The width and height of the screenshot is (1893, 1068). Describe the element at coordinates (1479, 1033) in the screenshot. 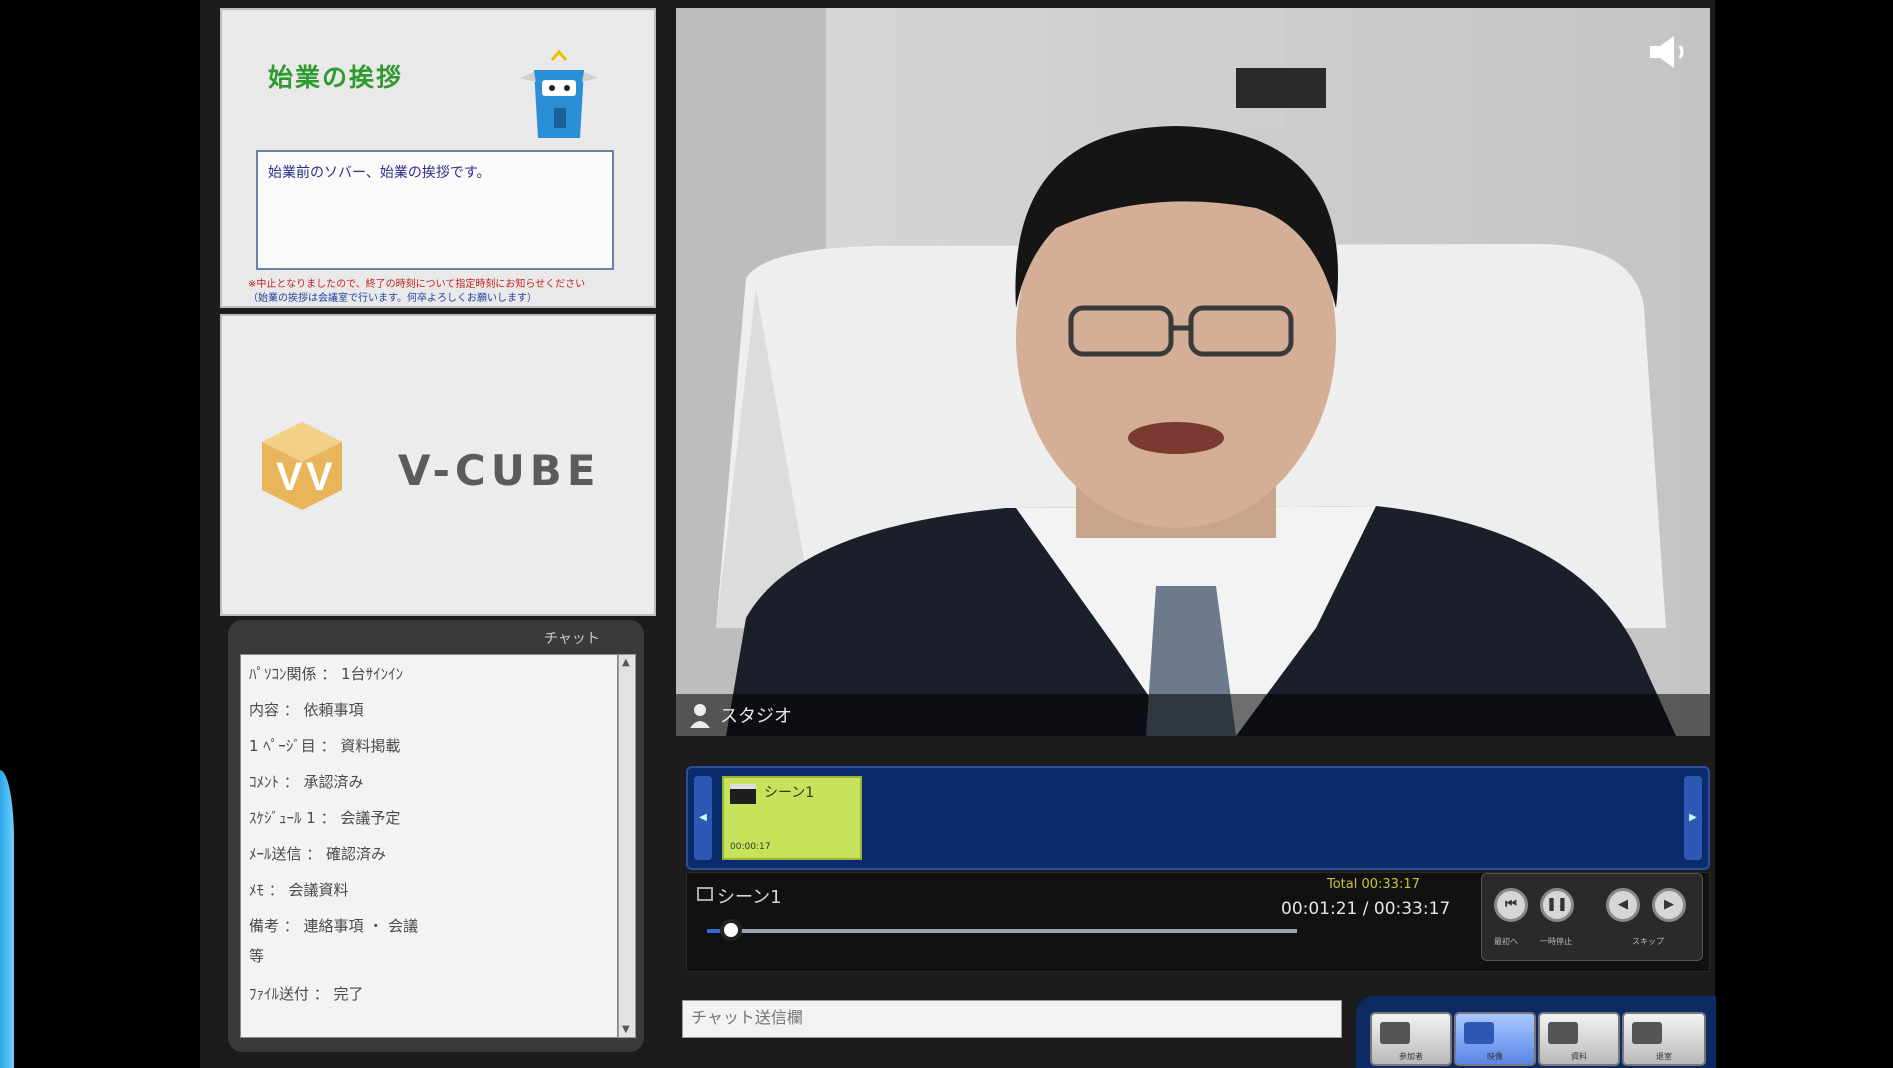

I see `camera-icon` at that location.